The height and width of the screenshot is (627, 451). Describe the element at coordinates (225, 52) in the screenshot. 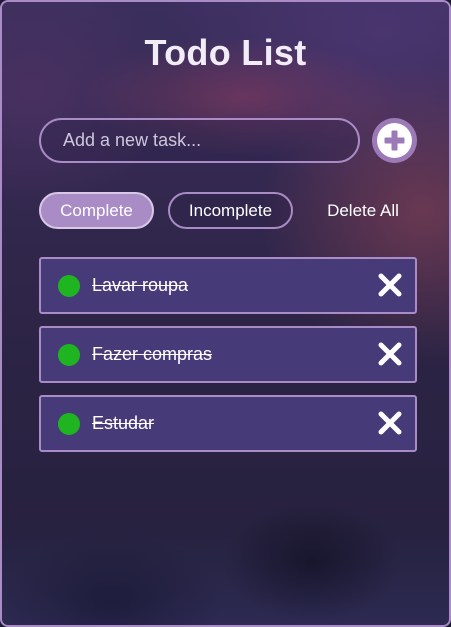

I see `page-title: Todo List` at that location.